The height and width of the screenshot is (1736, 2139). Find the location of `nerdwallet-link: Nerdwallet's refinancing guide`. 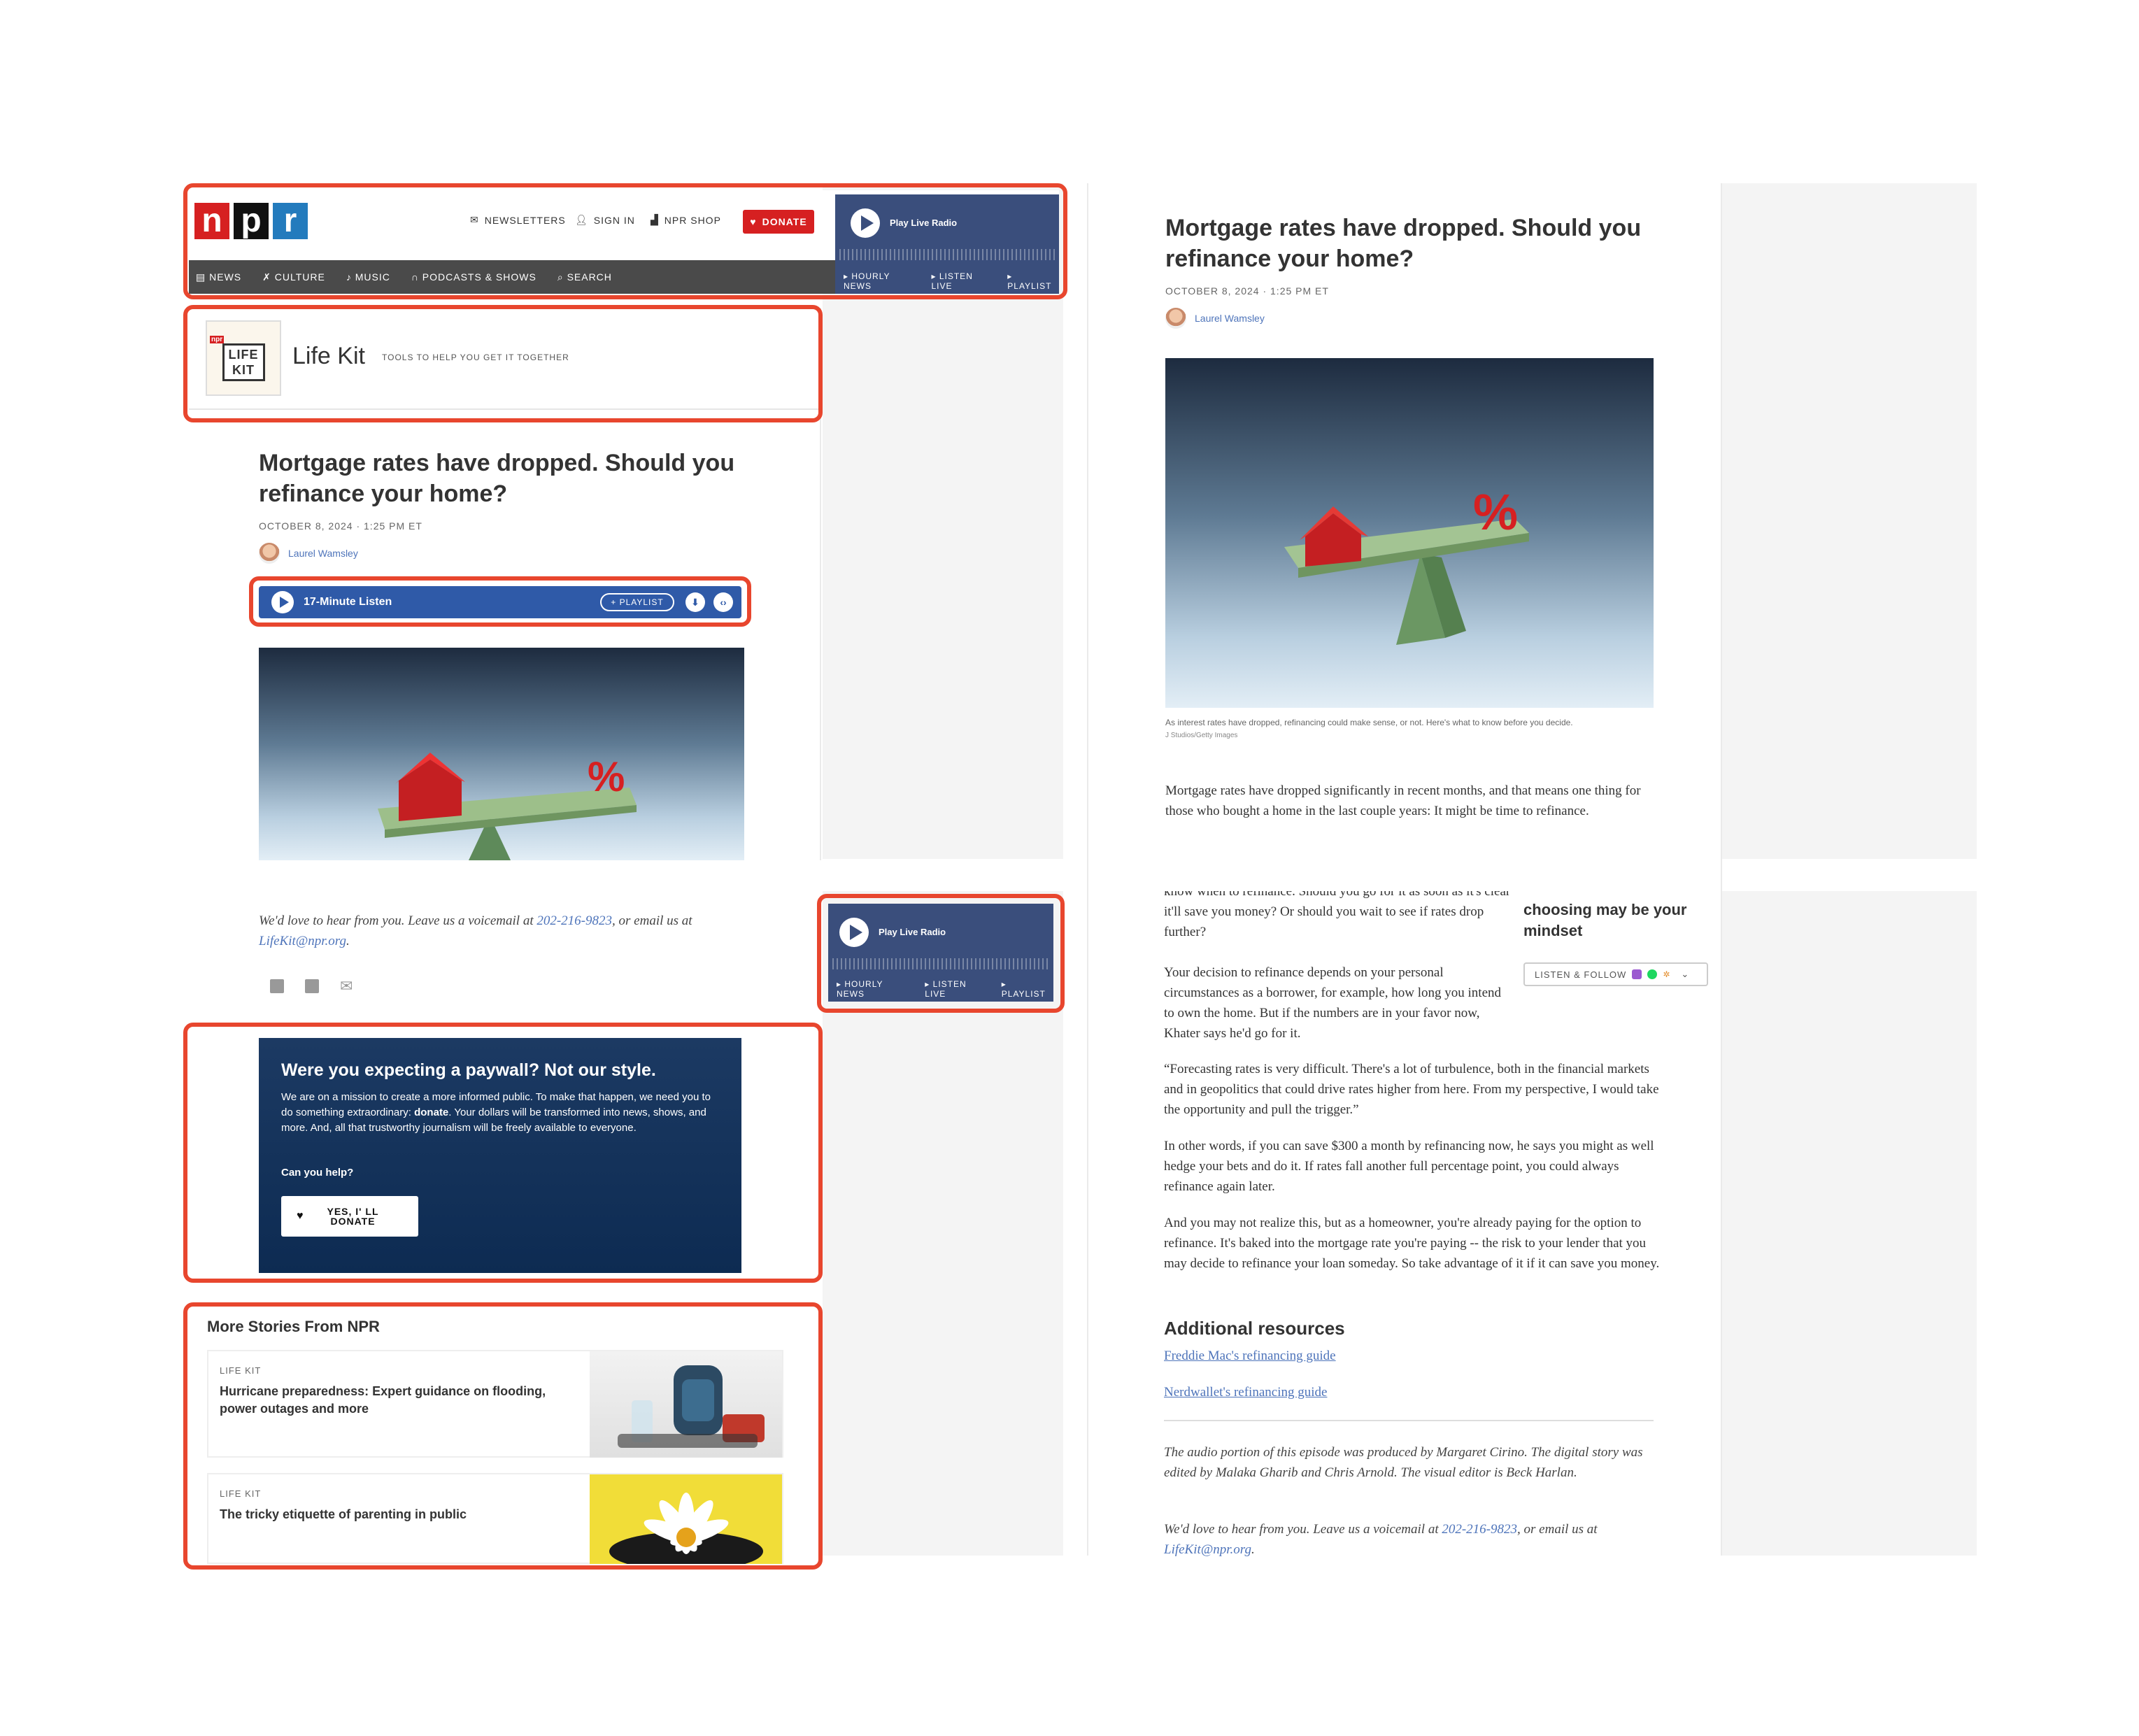

nerdwallet-link: Nerdwallet's refinancing guide is located at coordinates (1245, 1392).